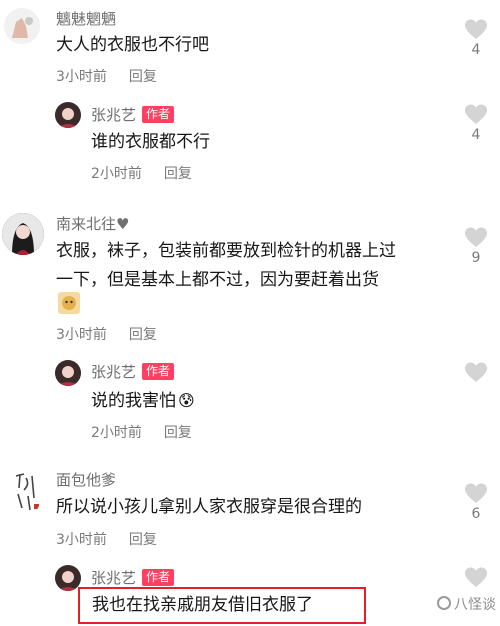 The image size is (500, 626). Describe the element at coordinates (476, 514) in the screenshot. I see `like-count: 6` at that location.